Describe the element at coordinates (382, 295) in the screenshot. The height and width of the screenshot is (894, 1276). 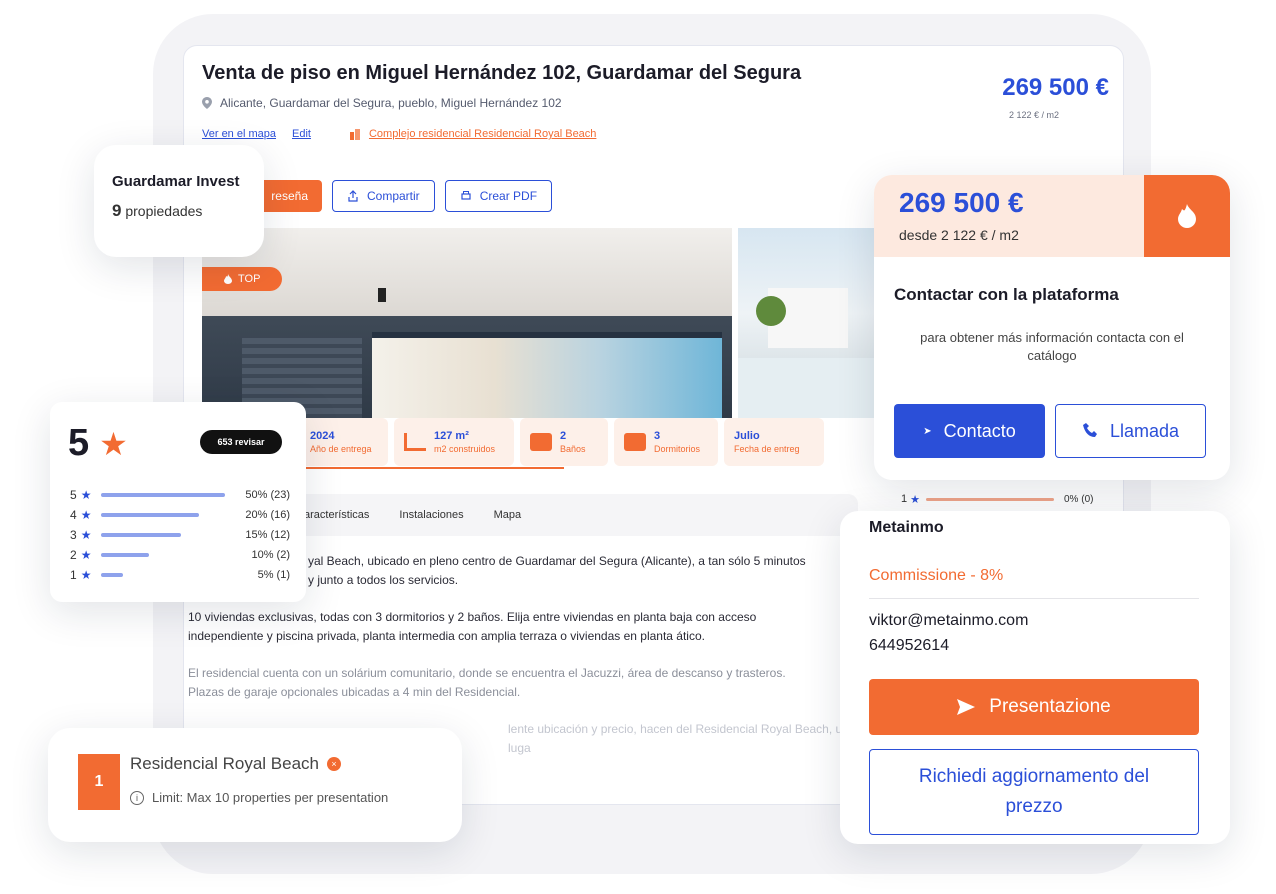
I see `ceiling-lamp` at that location.